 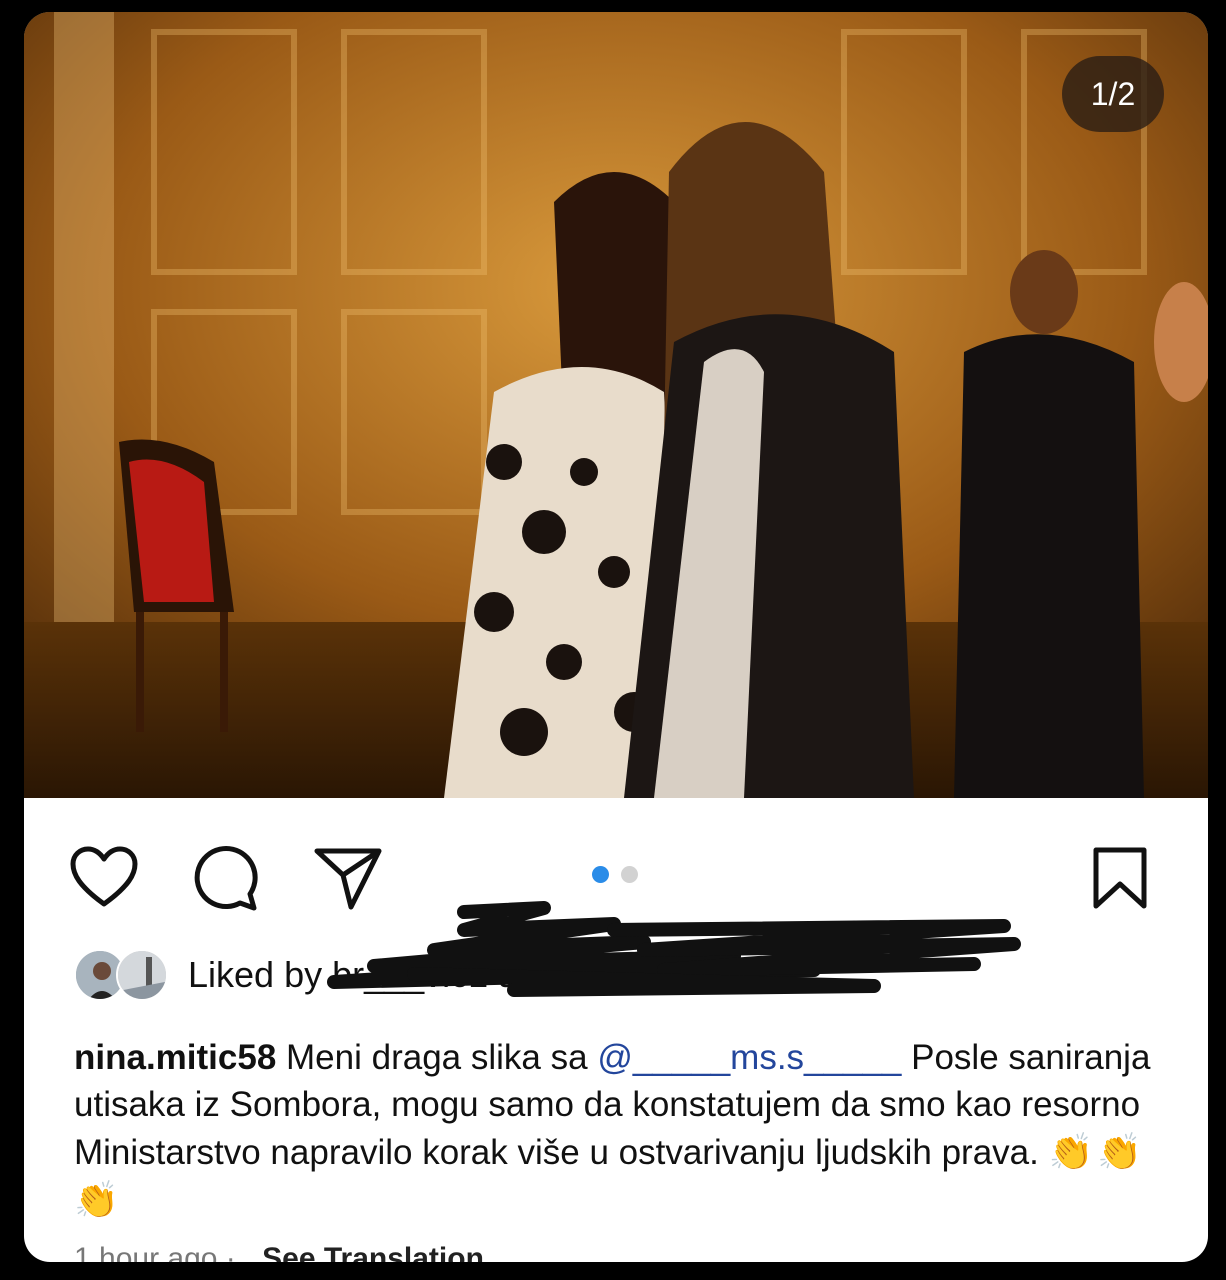 I want to click on save-button, so click(x=1120, y=878).